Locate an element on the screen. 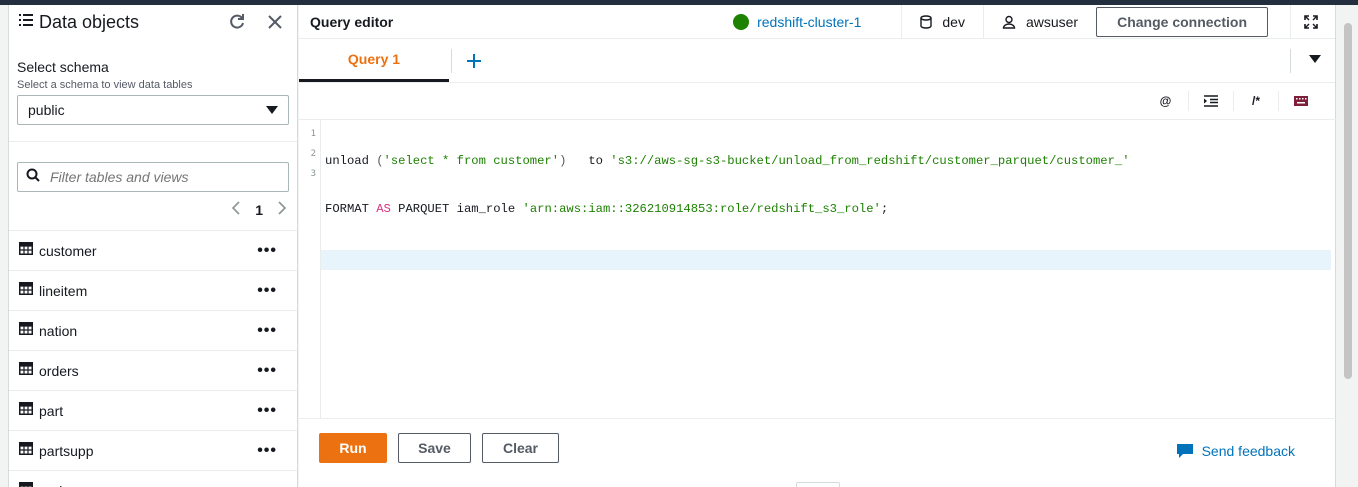  user-icon is located at coordinates (1009, 22).